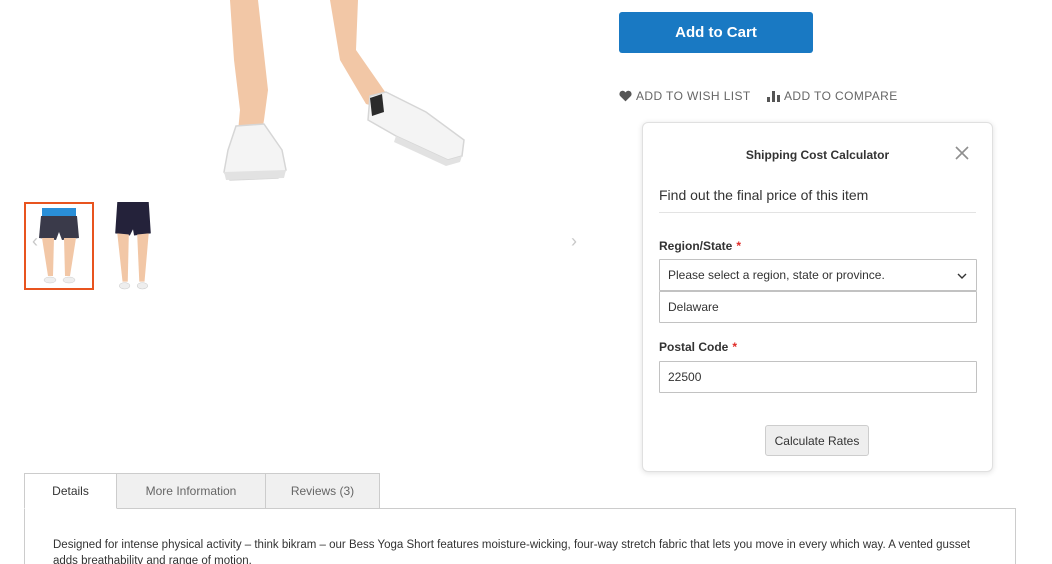  What do you see at coordinates (817, 212) in the screenshot?
I see `divider` at bounding box center [817, 212].